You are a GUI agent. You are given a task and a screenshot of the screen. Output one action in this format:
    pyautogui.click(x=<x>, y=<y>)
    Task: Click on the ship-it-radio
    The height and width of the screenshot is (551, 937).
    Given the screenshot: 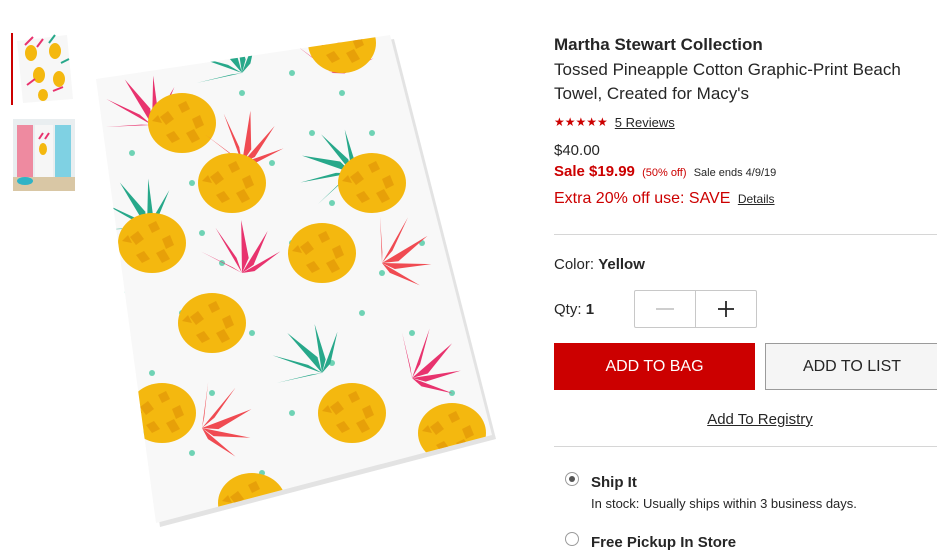 What is the action you would take?
    pyautogui.click(x=572, y=479)
    